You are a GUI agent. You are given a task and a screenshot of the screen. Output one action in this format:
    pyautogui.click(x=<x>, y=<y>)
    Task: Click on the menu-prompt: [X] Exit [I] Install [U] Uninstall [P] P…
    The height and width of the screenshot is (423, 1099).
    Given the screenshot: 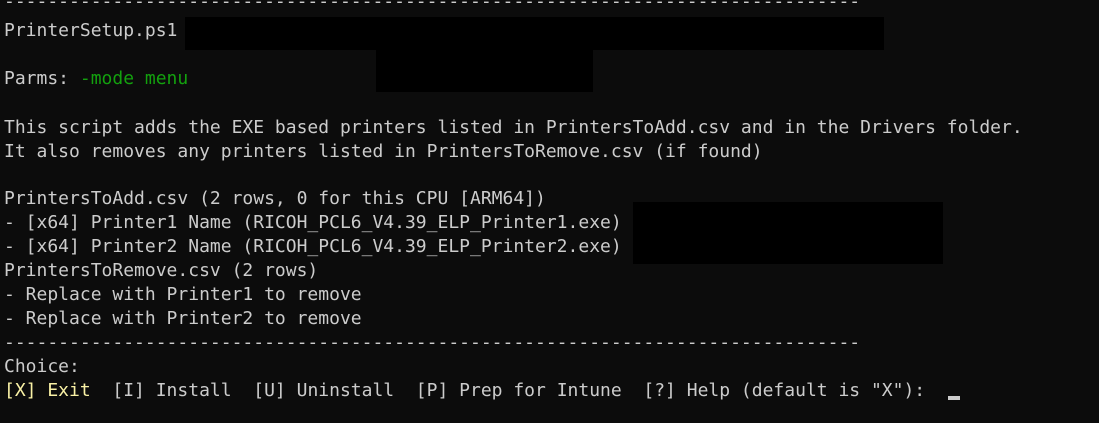 What is the action you would take?
    pyautogui.click(x=470, y=391)
    